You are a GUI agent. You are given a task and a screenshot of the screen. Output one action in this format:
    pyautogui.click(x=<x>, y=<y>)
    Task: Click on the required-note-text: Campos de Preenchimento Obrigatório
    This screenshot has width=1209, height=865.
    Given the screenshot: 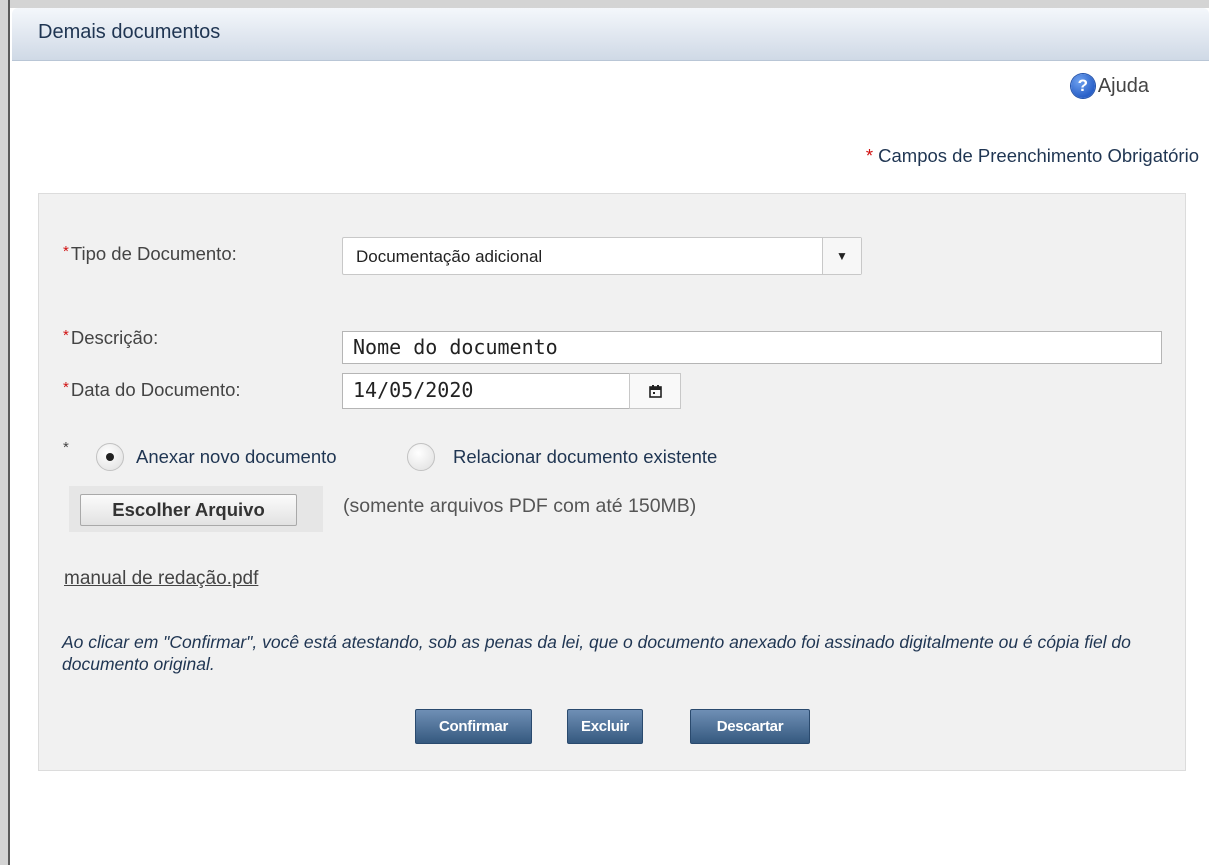 What is the action you would take?
    pyautogui.click(x=1038, y=155)
    